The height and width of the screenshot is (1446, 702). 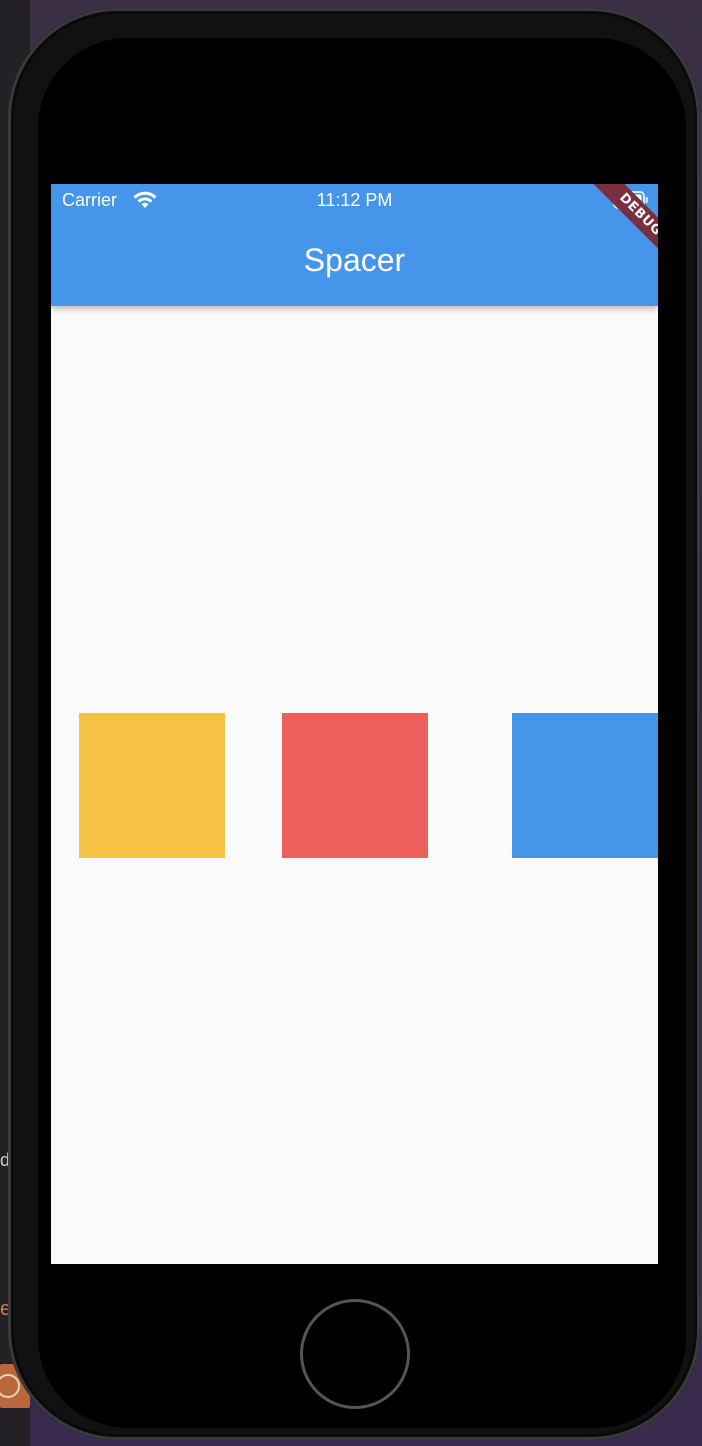 What do you see at coordinates (585, 785) in the screenshot?
I see `blue-box` at bounding box center [585, 785].